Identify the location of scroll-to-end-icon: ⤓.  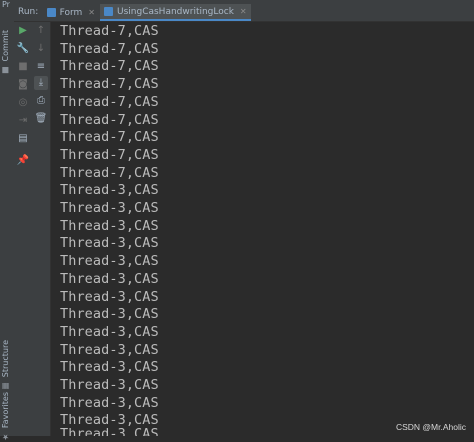
(41, 83).